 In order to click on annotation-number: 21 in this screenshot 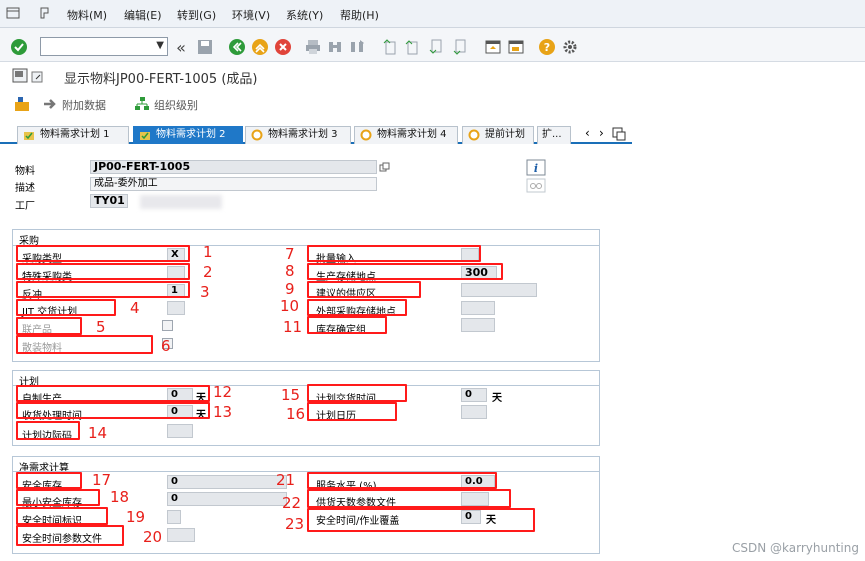, I will do `click(286, 480)`.